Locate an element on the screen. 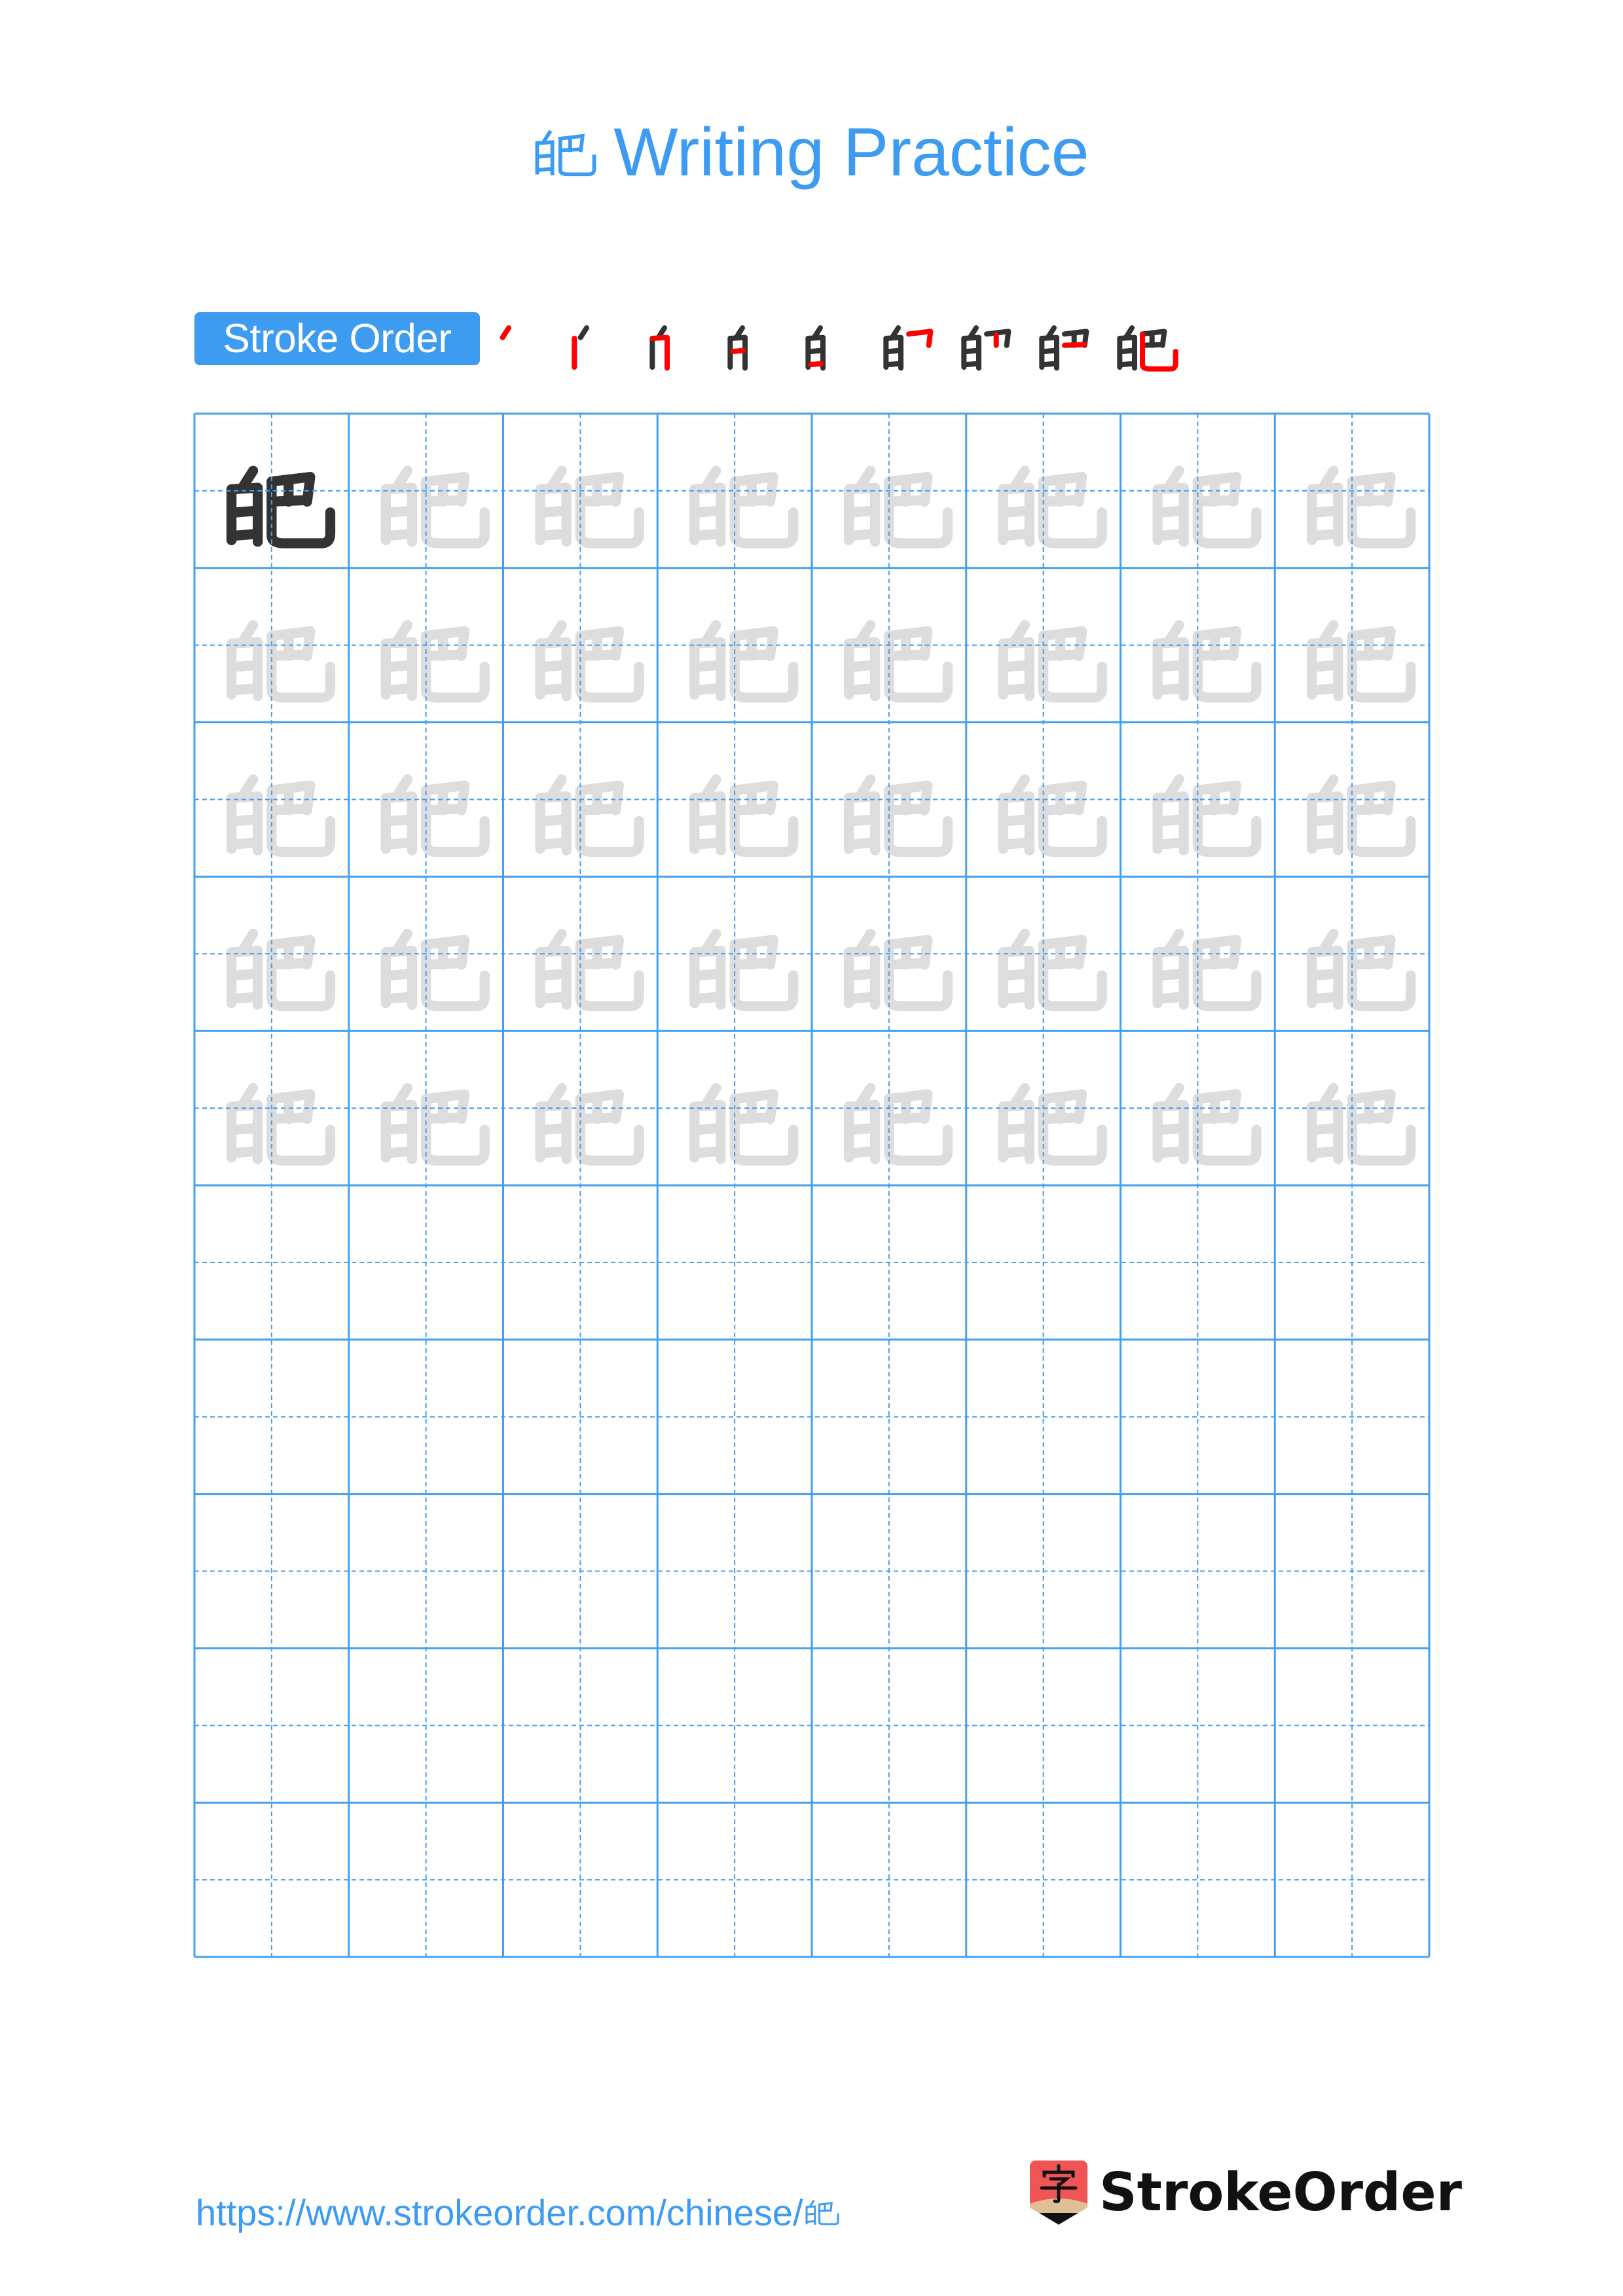  title-character is located at coordinates (566, 153).